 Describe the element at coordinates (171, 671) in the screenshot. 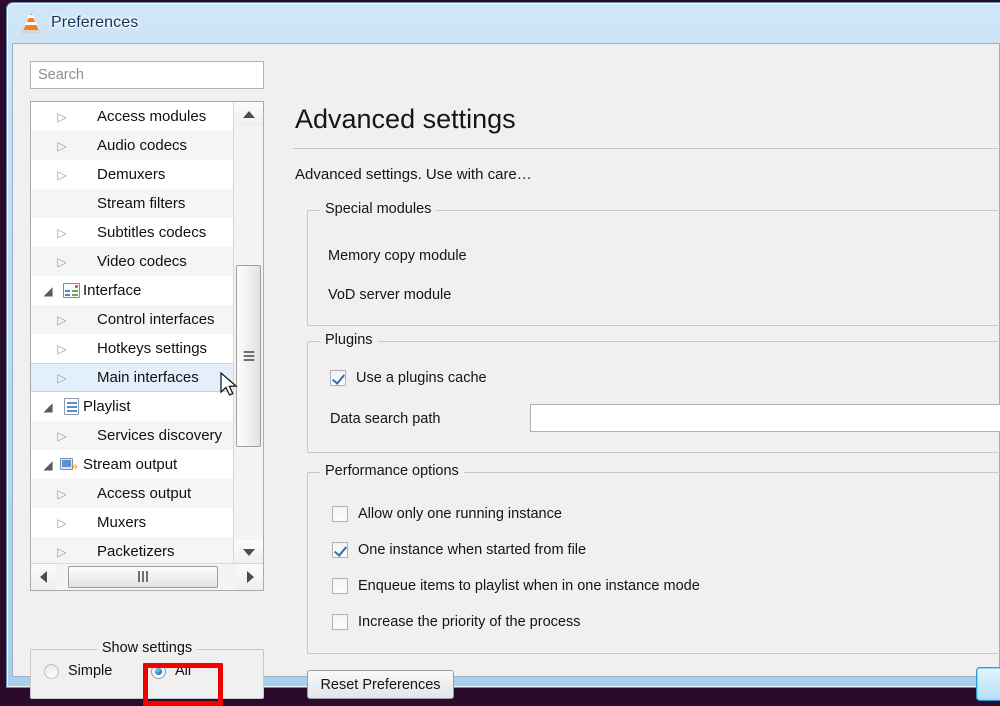

I see `radio-show-settings-all: All` at that location.